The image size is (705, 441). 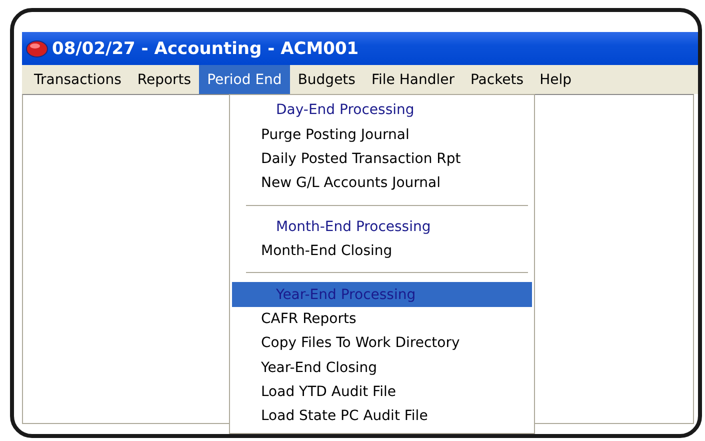 What do you see at coordinates (412, 79) in the screenshot?
I see `menu-item: File Handler` at bounding box center [412, 79].